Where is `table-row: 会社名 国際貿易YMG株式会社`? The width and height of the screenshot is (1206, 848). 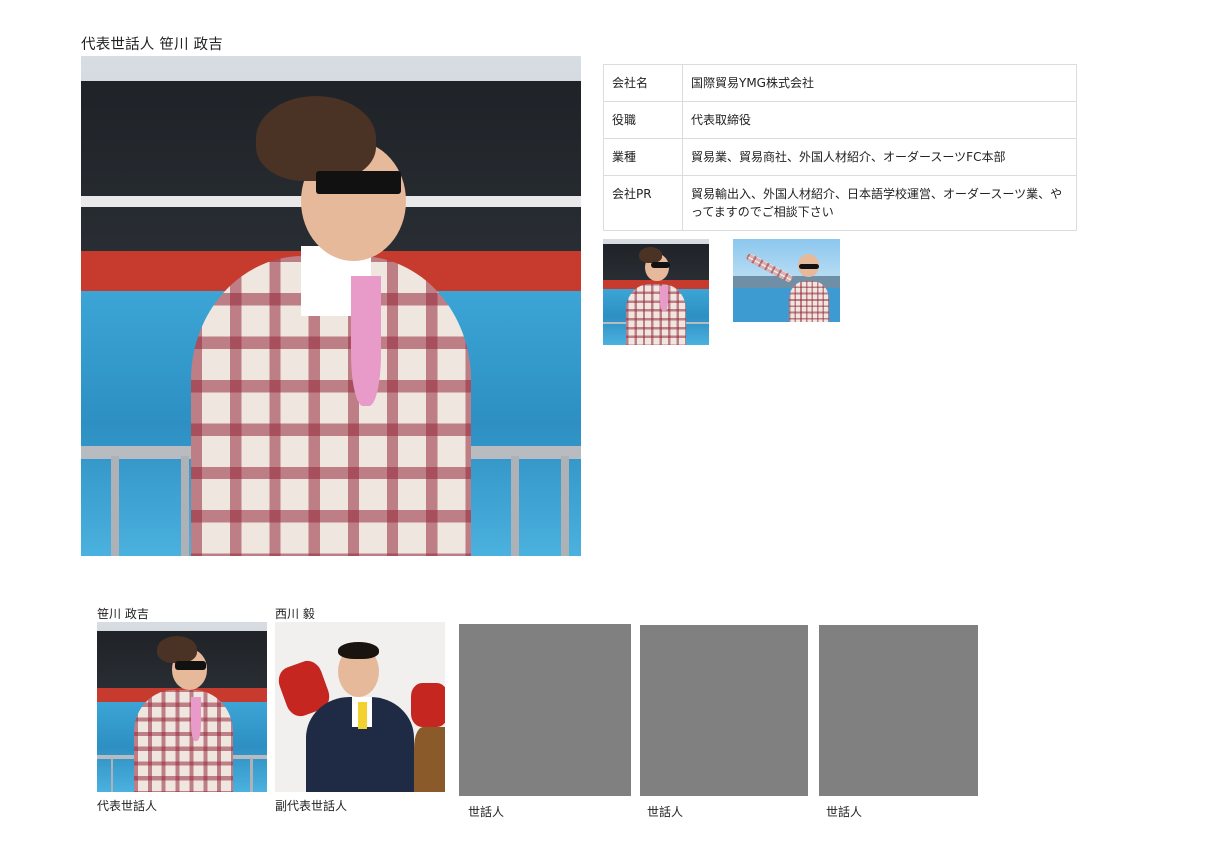
table-row: 会社名 国際貿易YMG株式会社 is located at coordinates (840, 83).